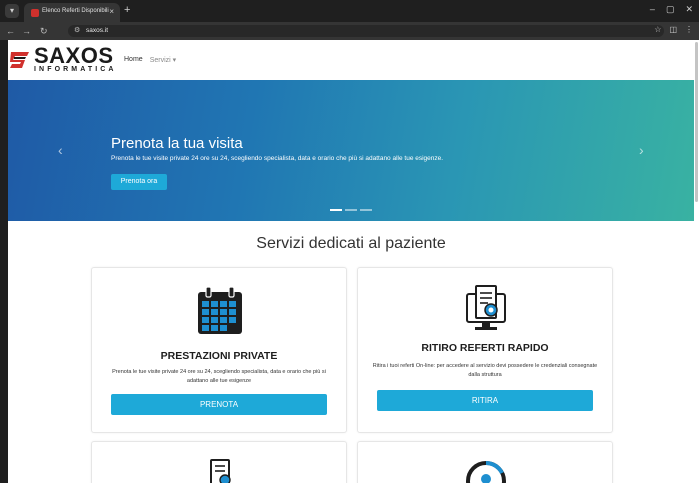  Describe the element at coordinates (220, 310) in the screenshot. I see `calendar-icon` at that location.